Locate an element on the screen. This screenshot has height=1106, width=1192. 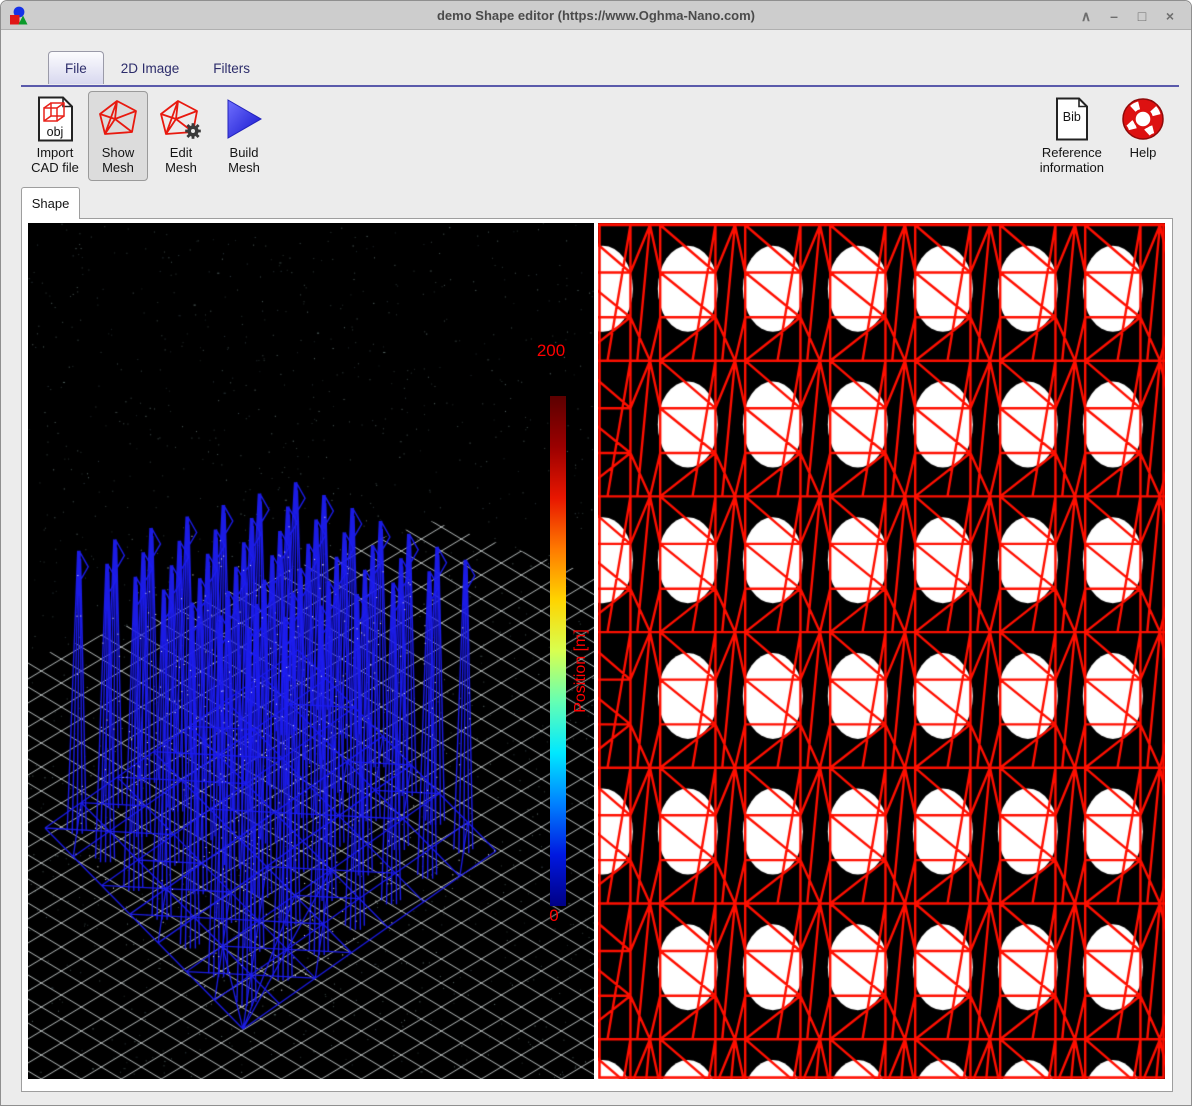
minimize-button: – is located at coordinates (1114, 16).